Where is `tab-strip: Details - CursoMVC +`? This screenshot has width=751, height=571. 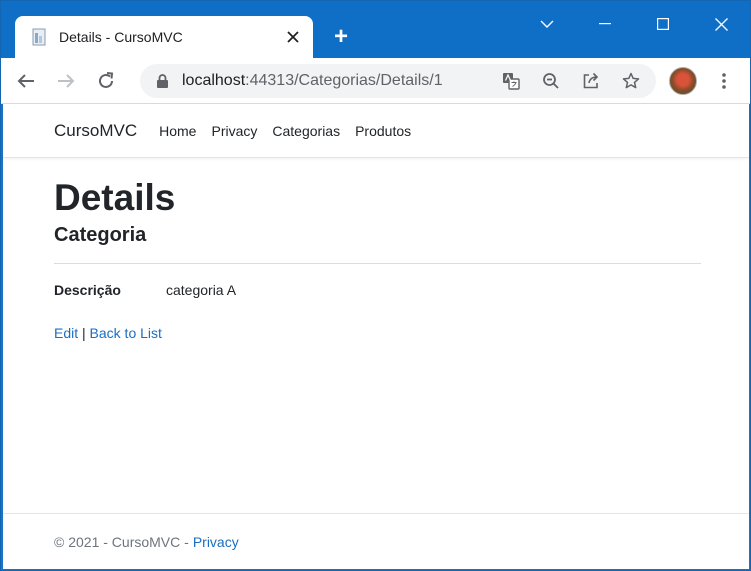 tab-strip: Details - CursoMVC + is located at coordinates (375, 29).